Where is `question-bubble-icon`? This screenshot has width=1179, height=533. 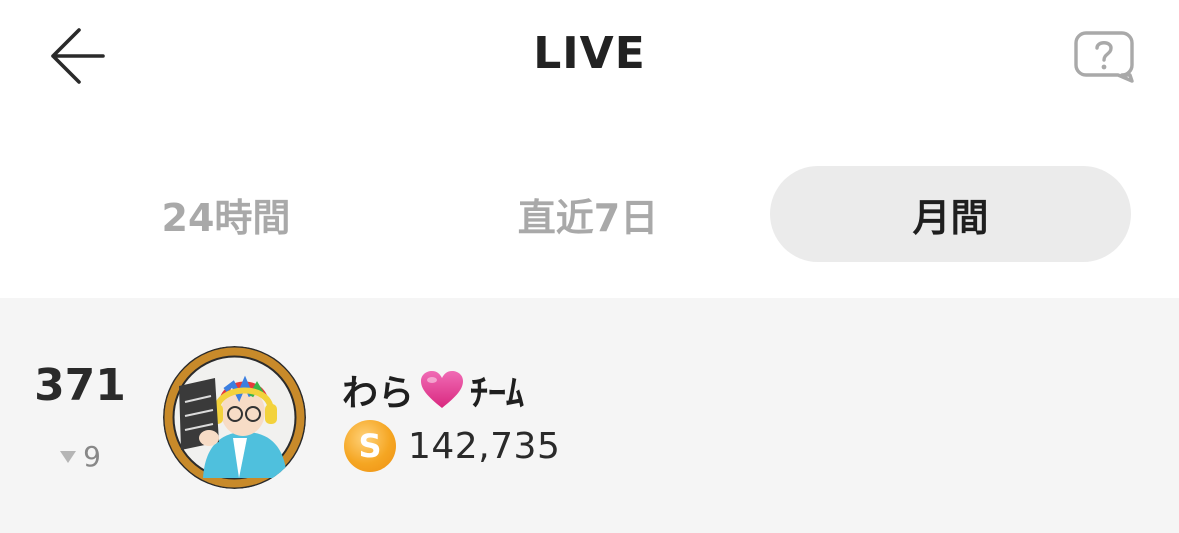
question-bubble-icon is located at coordinates (1104, 57).